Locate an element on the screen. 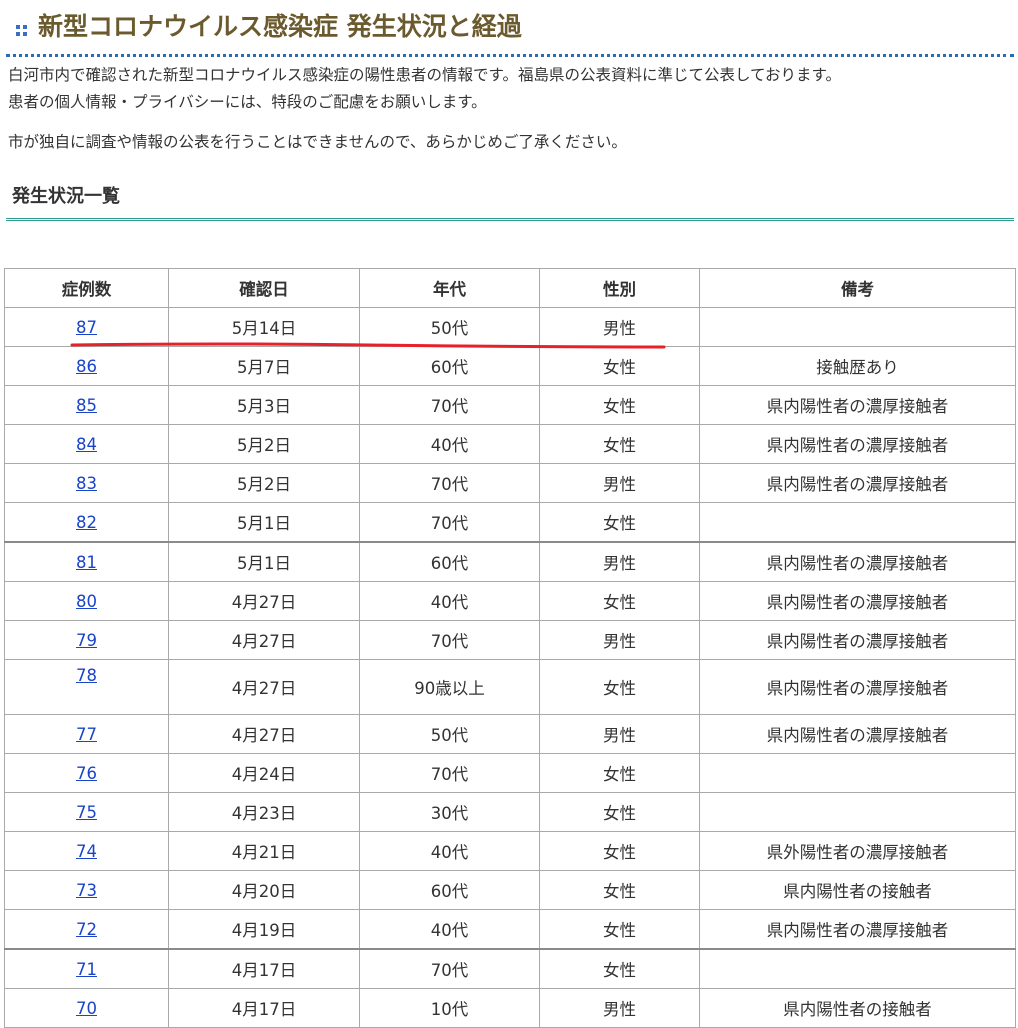  notes-cell: 県内陽性者の接触者 is located at coordinates (857, 890).